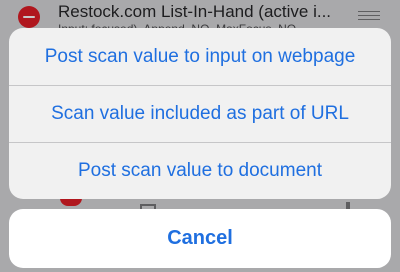  Describe the element at coordinates (369, 16) in the screenshot. I see `reorder-handle-icon` at that location.